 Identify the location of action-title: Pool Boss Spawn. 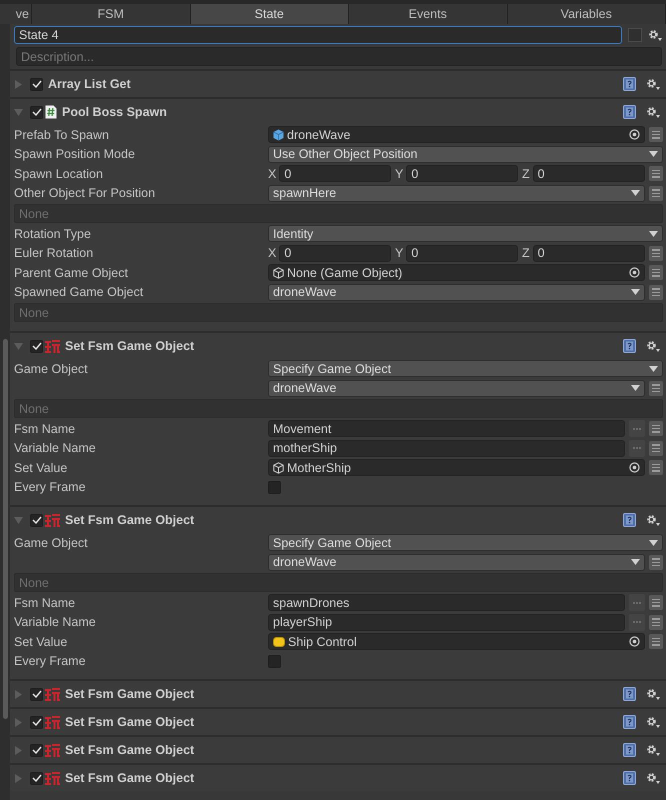
(114, 112).